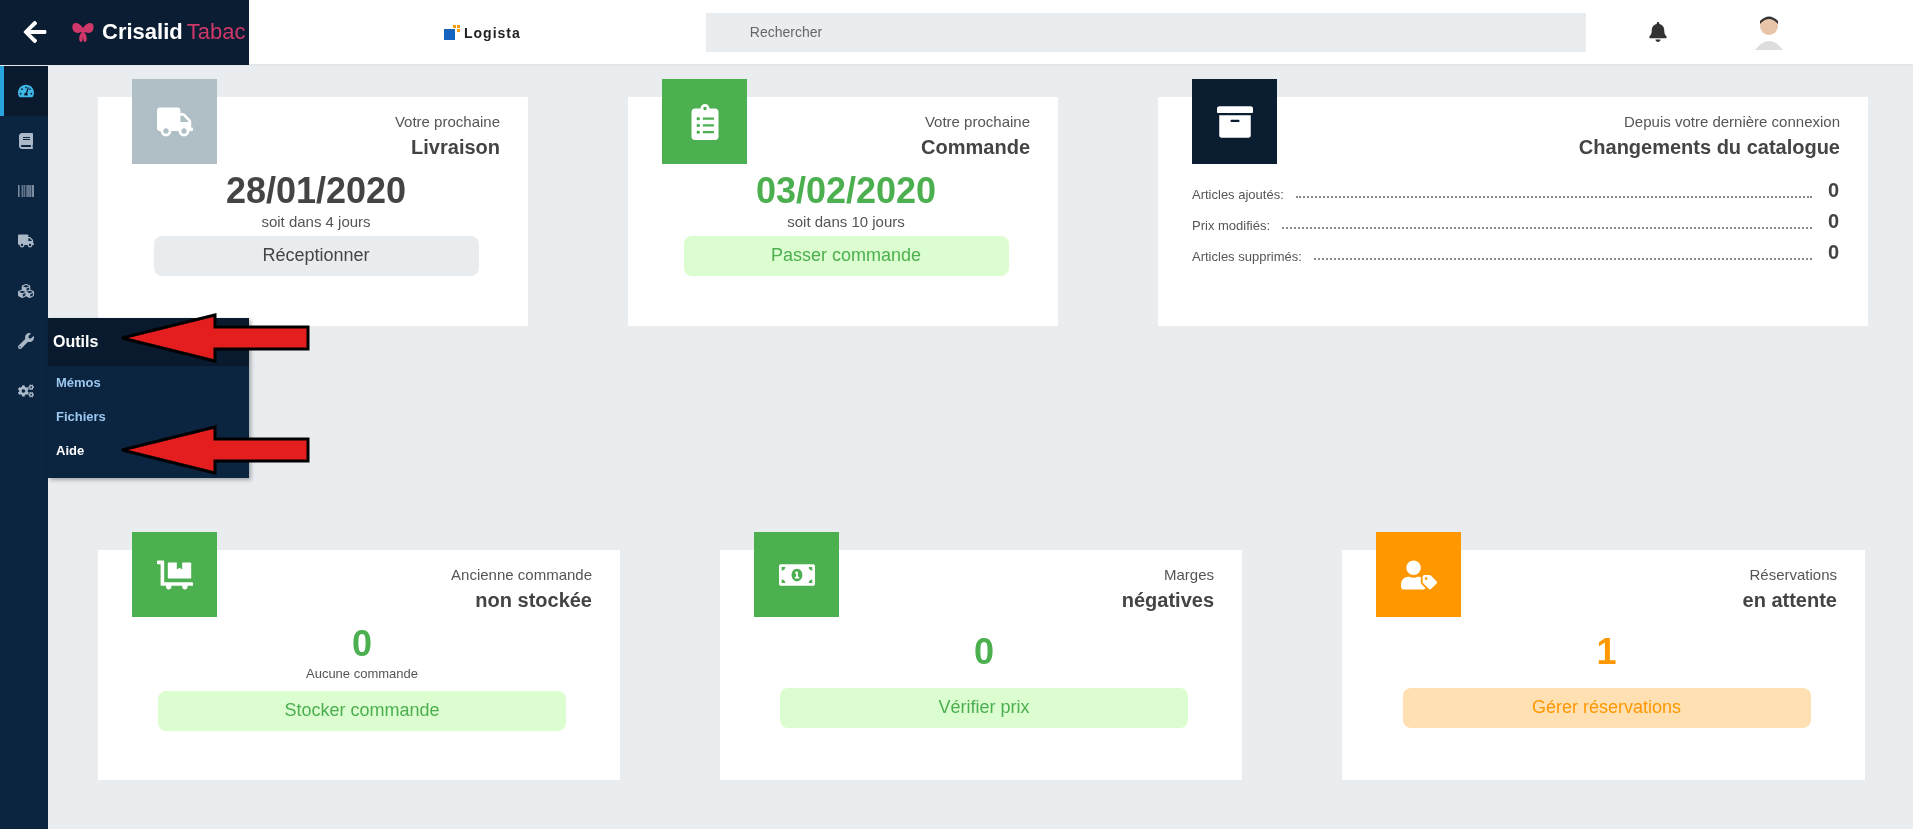  Describe the element at coordinates (1231, 225) in the screenshot. I see `stat-label: Prix modifiés:` at that location.